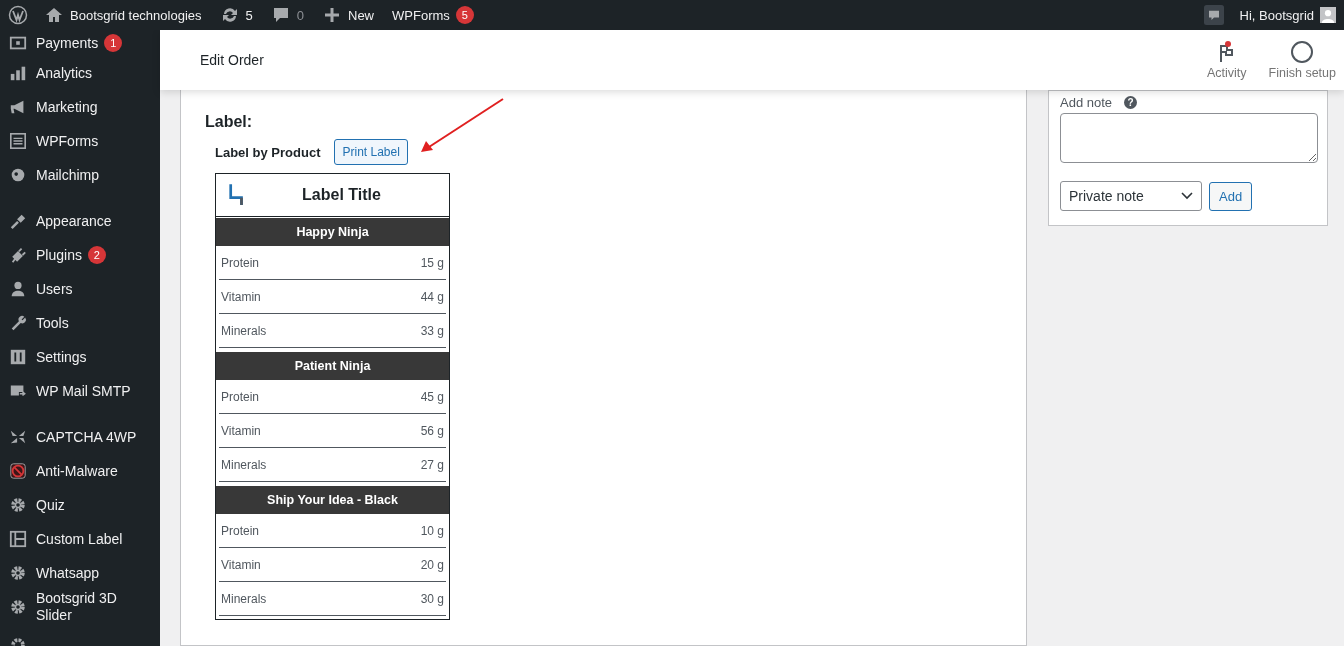  What do you see at coordinates (80, 323) in the screenshot?
I see `menu-item: Tools` at bounding box center [80, 323].